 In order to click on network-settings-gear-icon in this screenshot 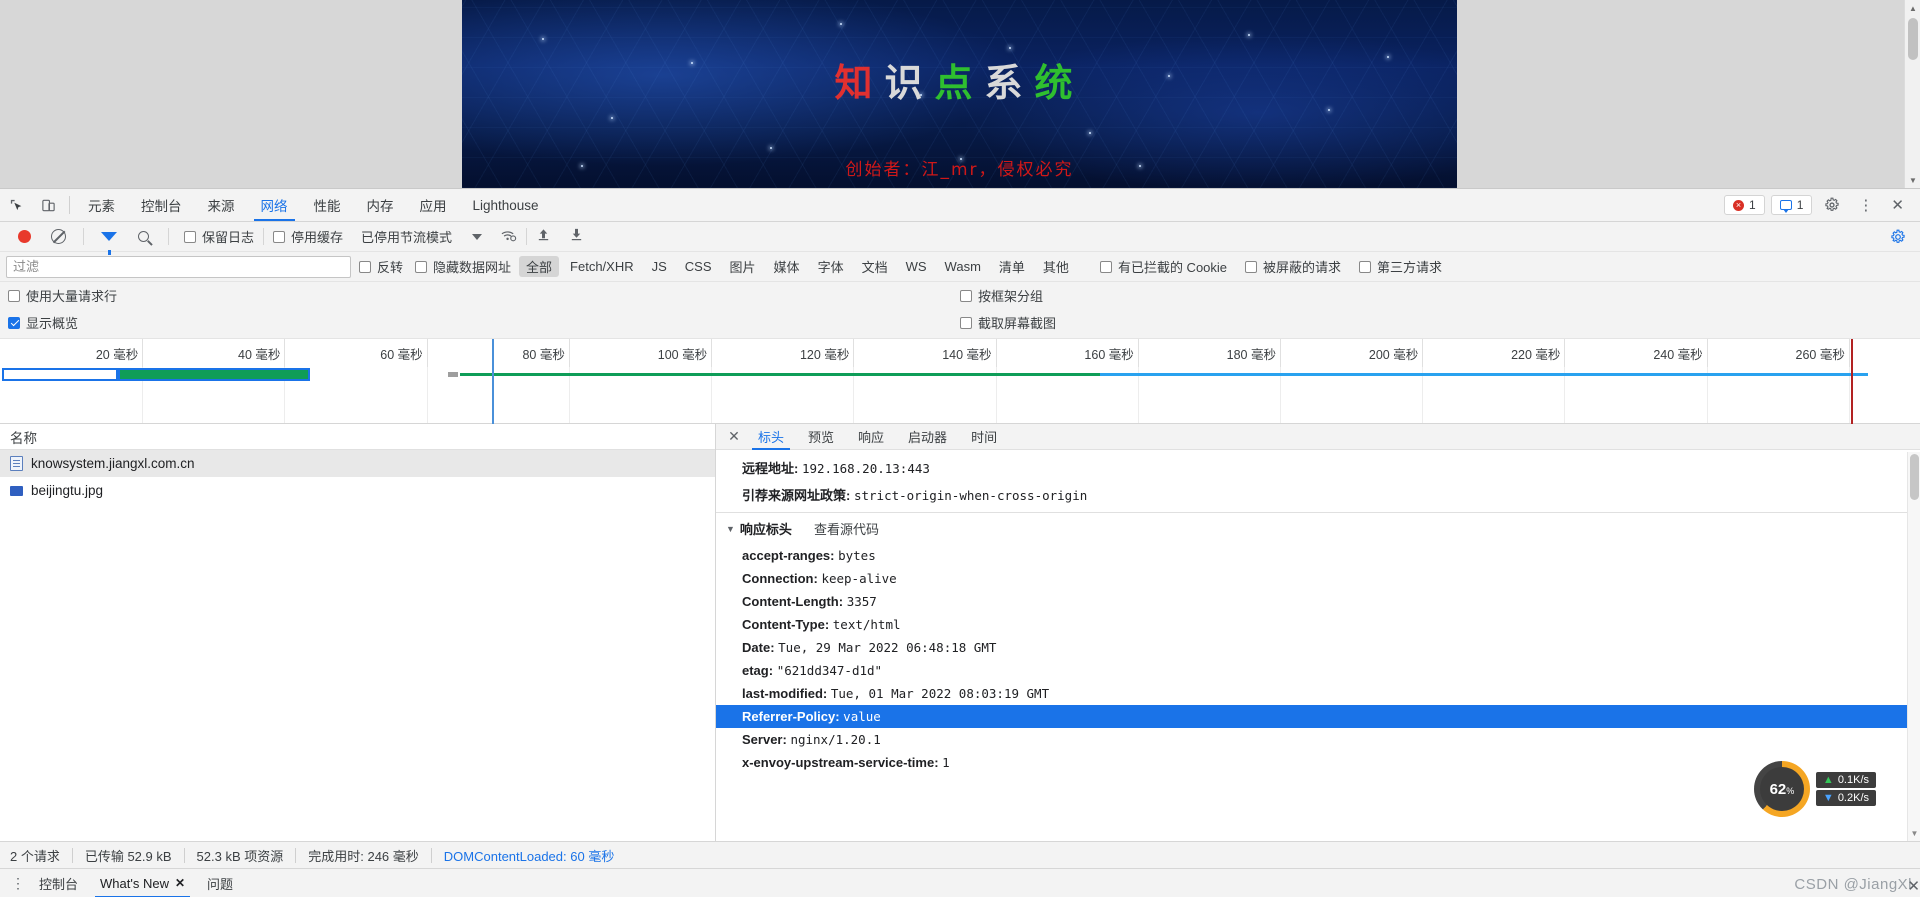, I will do `click(1898, 237)`.